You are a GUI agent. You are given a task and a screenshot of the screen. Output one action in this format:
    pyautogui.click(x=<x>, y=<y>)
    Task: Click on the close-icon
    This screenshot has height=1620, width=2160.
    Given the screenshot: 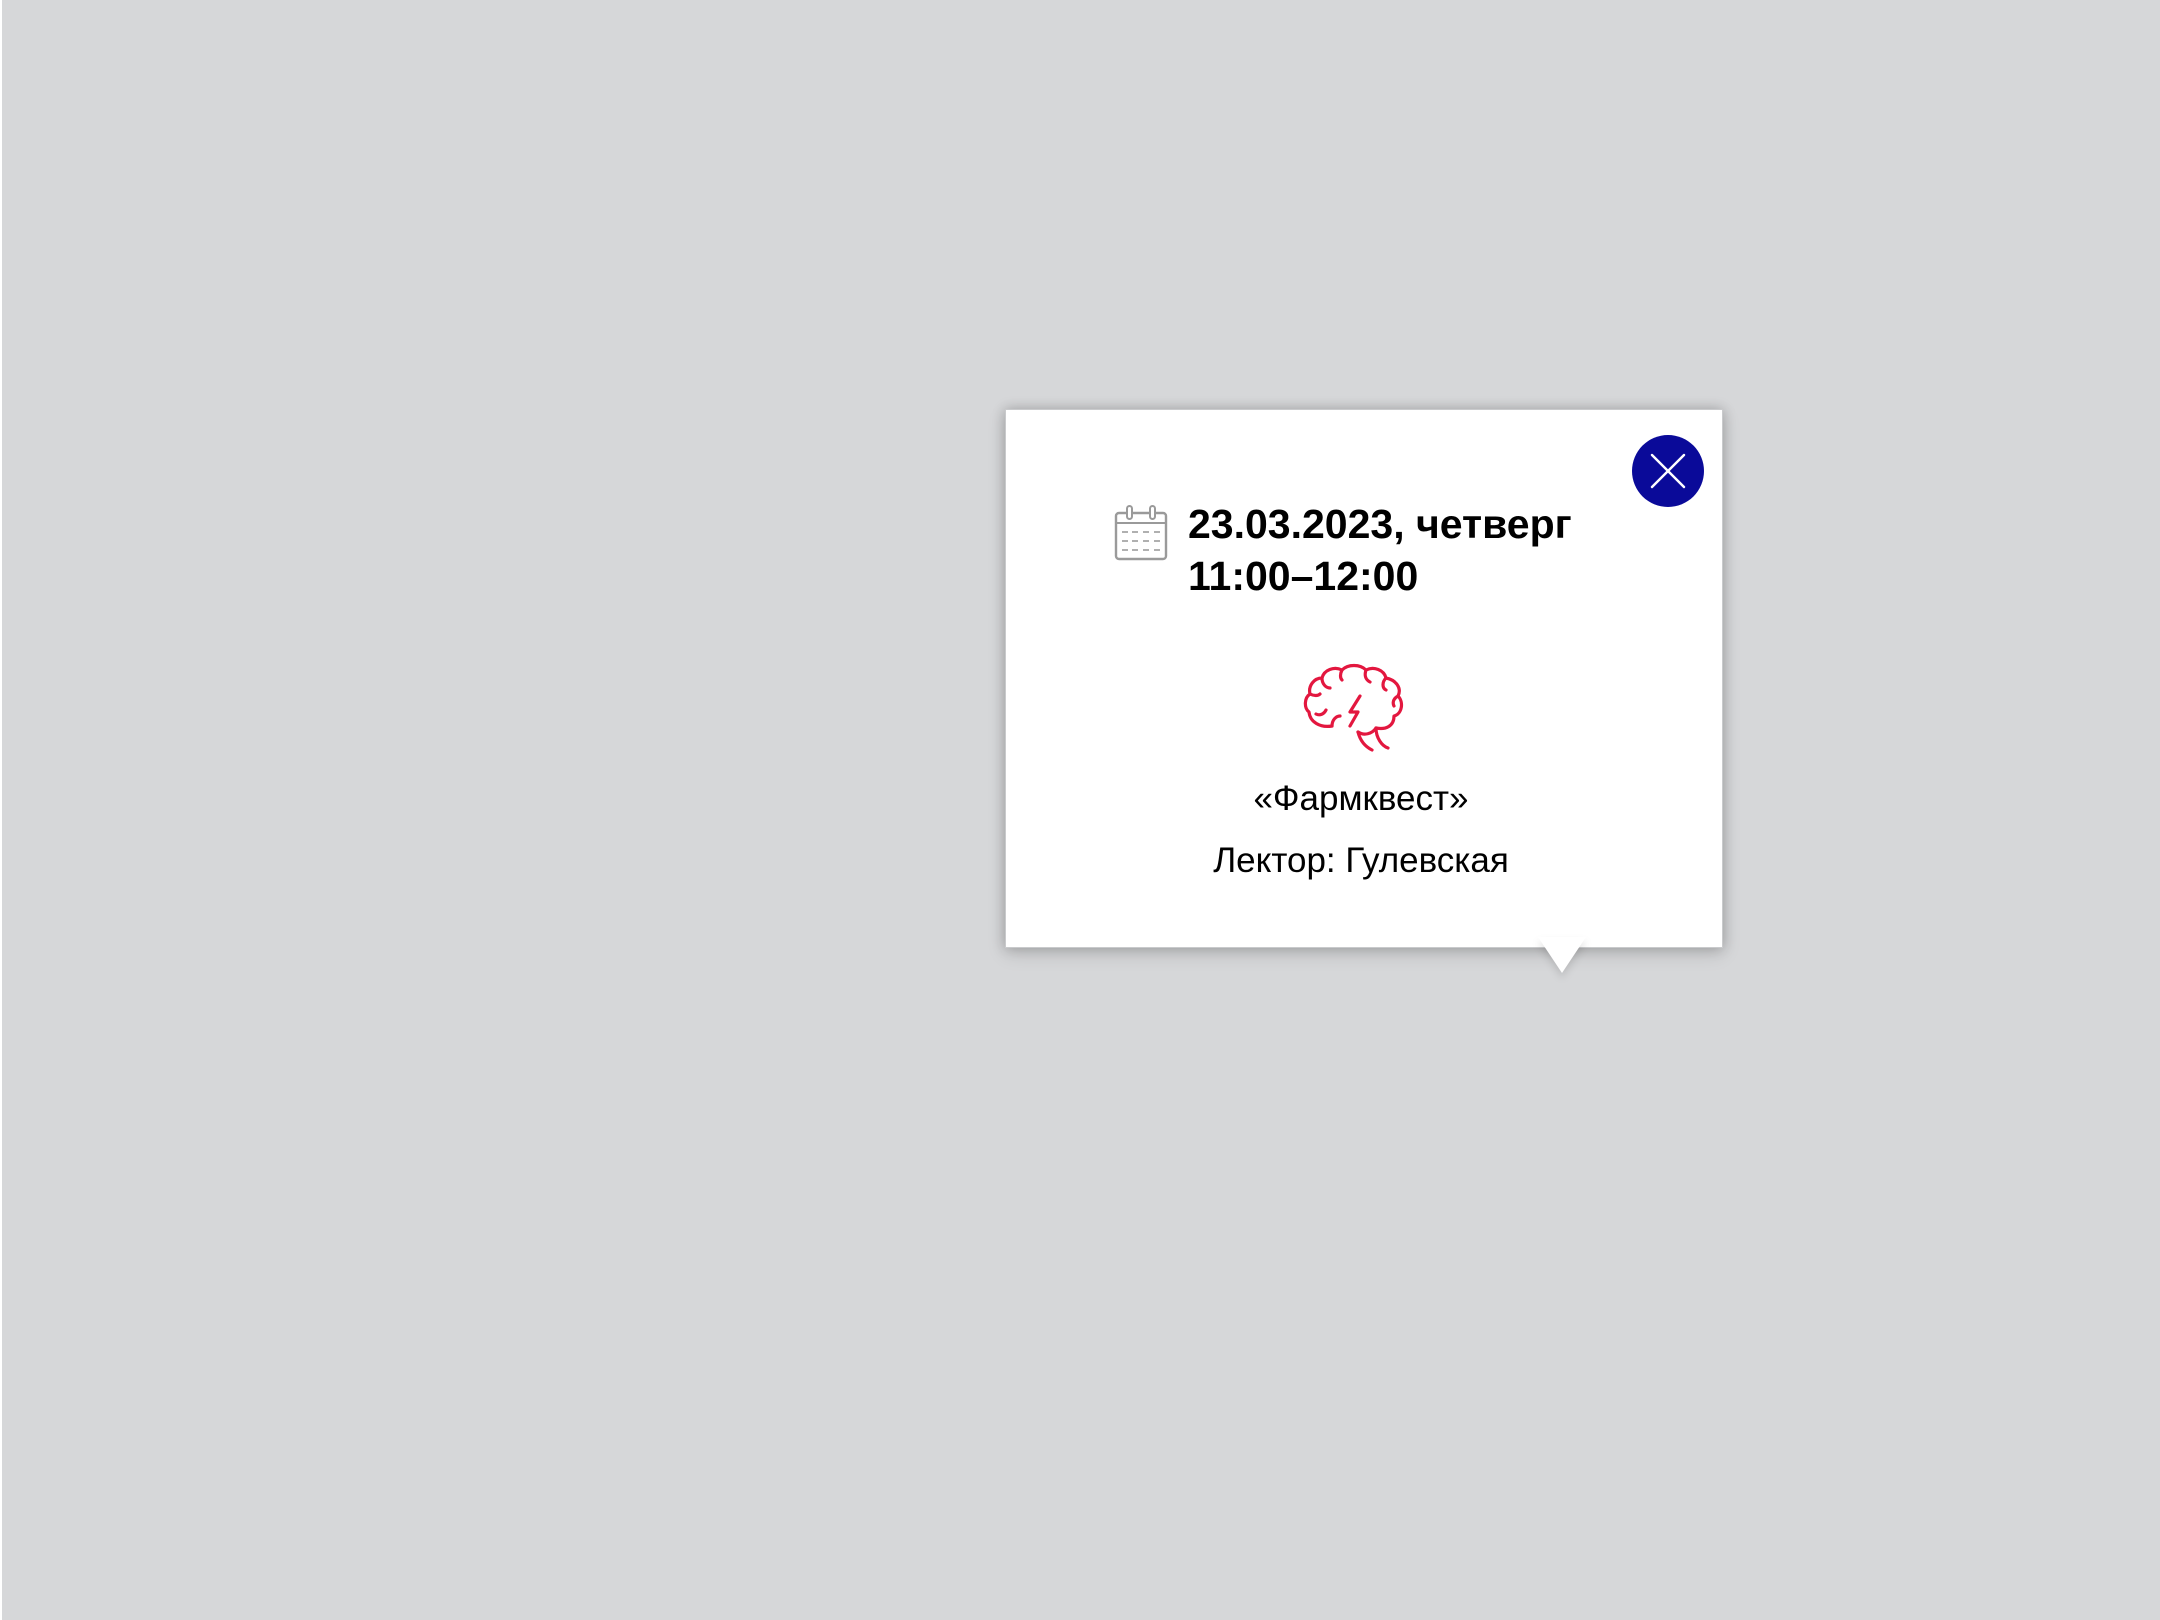 What is the action you would take?
    pyautogui.click(x=1668, y=471)
    